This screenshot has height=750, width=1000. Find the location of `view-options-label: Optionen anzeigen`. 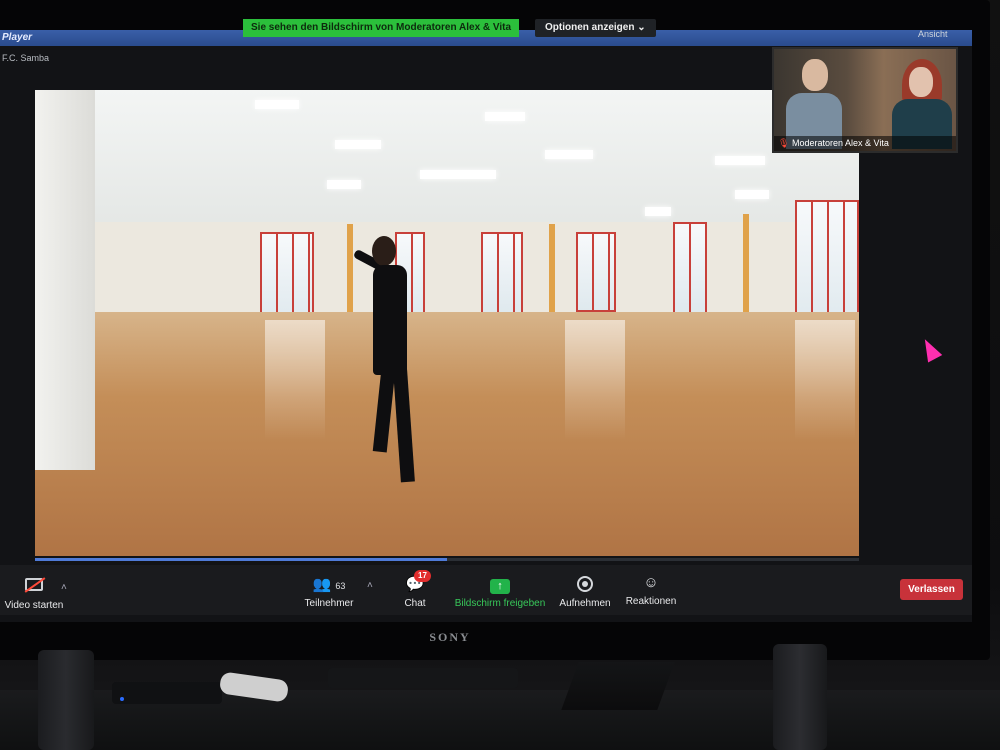

view-options-label: Optionen anzeigen is located at coordinates (590, 27).